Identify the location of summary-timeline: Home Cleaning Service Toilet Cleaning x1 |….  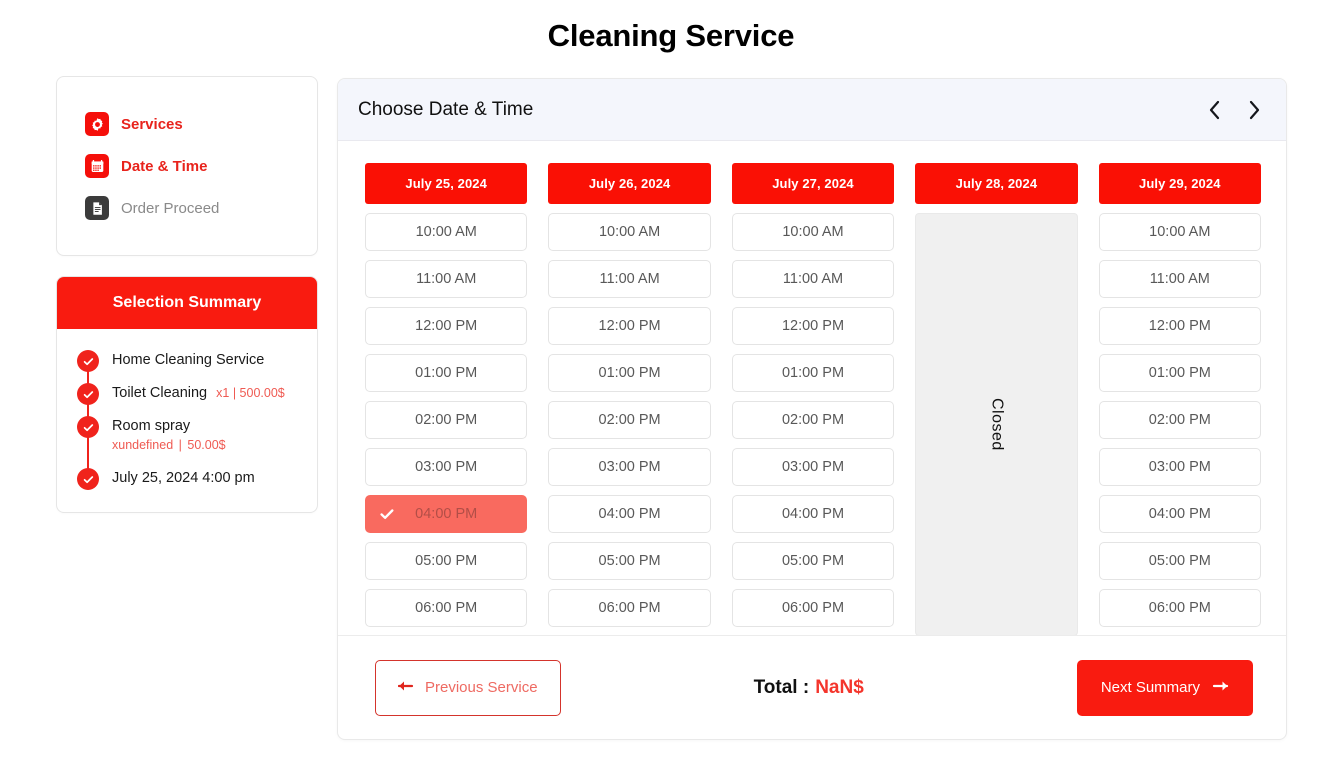
(189, 419).